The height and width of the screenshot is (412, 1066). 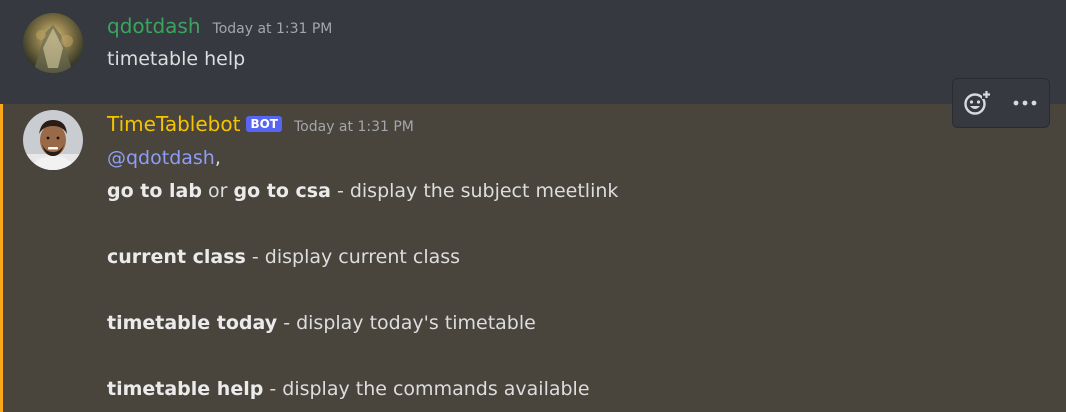 I want to click on message-header: TimeTablebot BOT Today at 1:31 PM, so click(x=260, y=124).